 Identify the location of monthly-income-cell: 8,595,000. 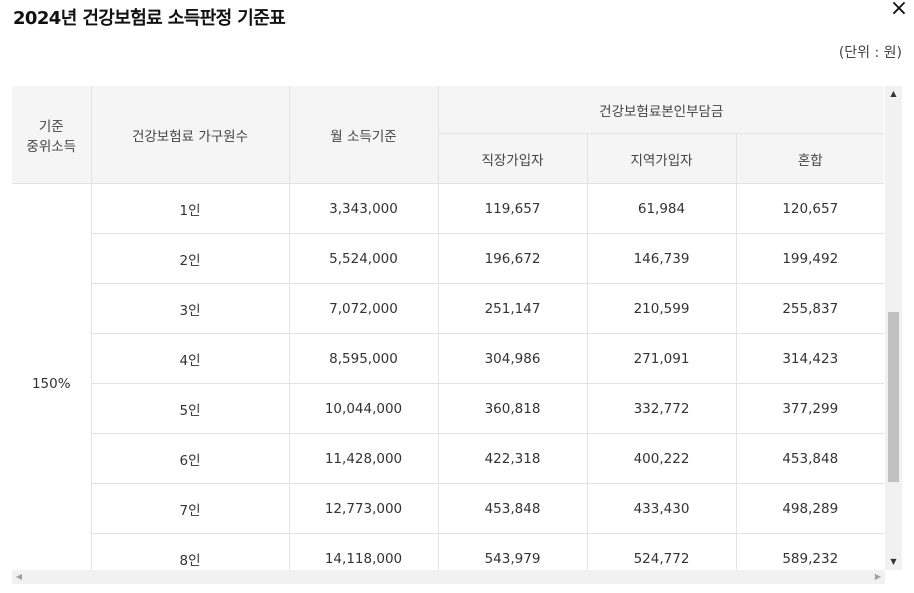
(364, 358).